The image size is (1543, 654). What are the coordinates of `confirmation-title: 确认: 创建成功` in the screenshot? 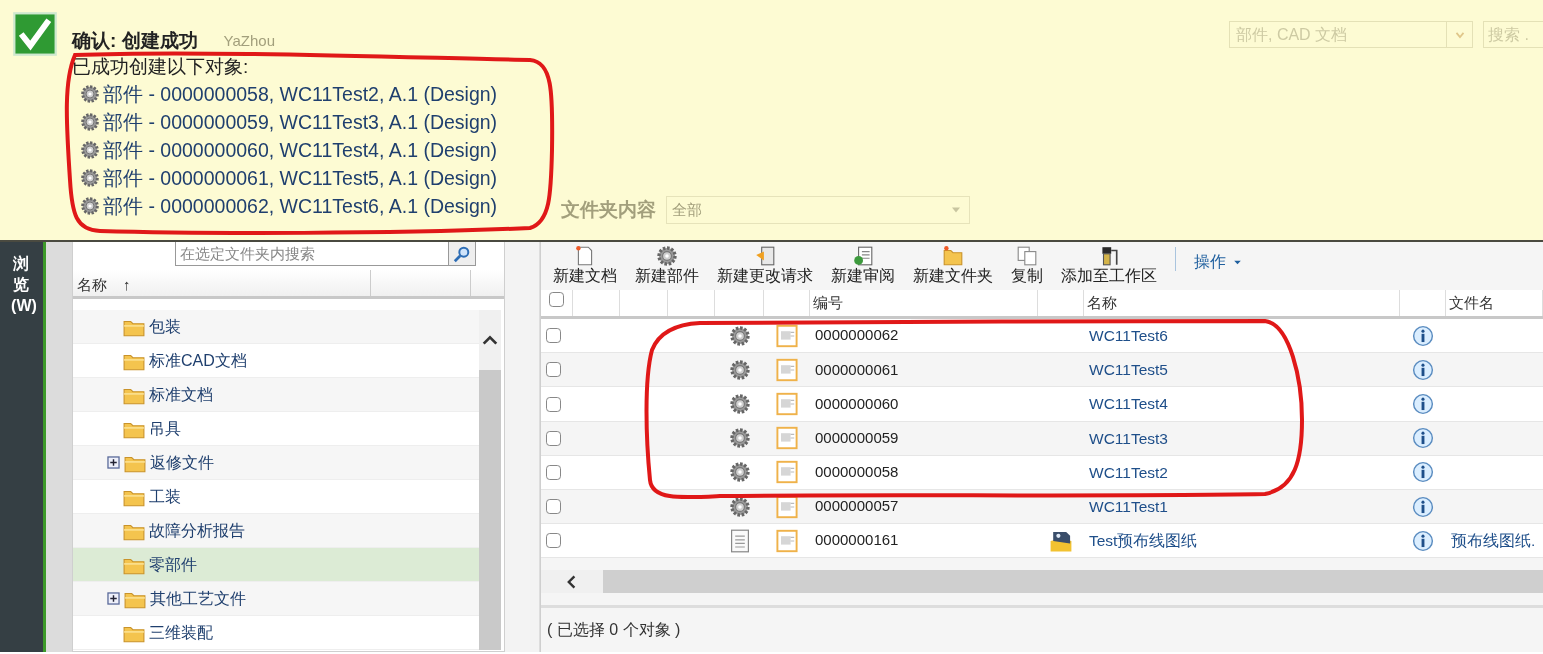 It's located at (135, 41).